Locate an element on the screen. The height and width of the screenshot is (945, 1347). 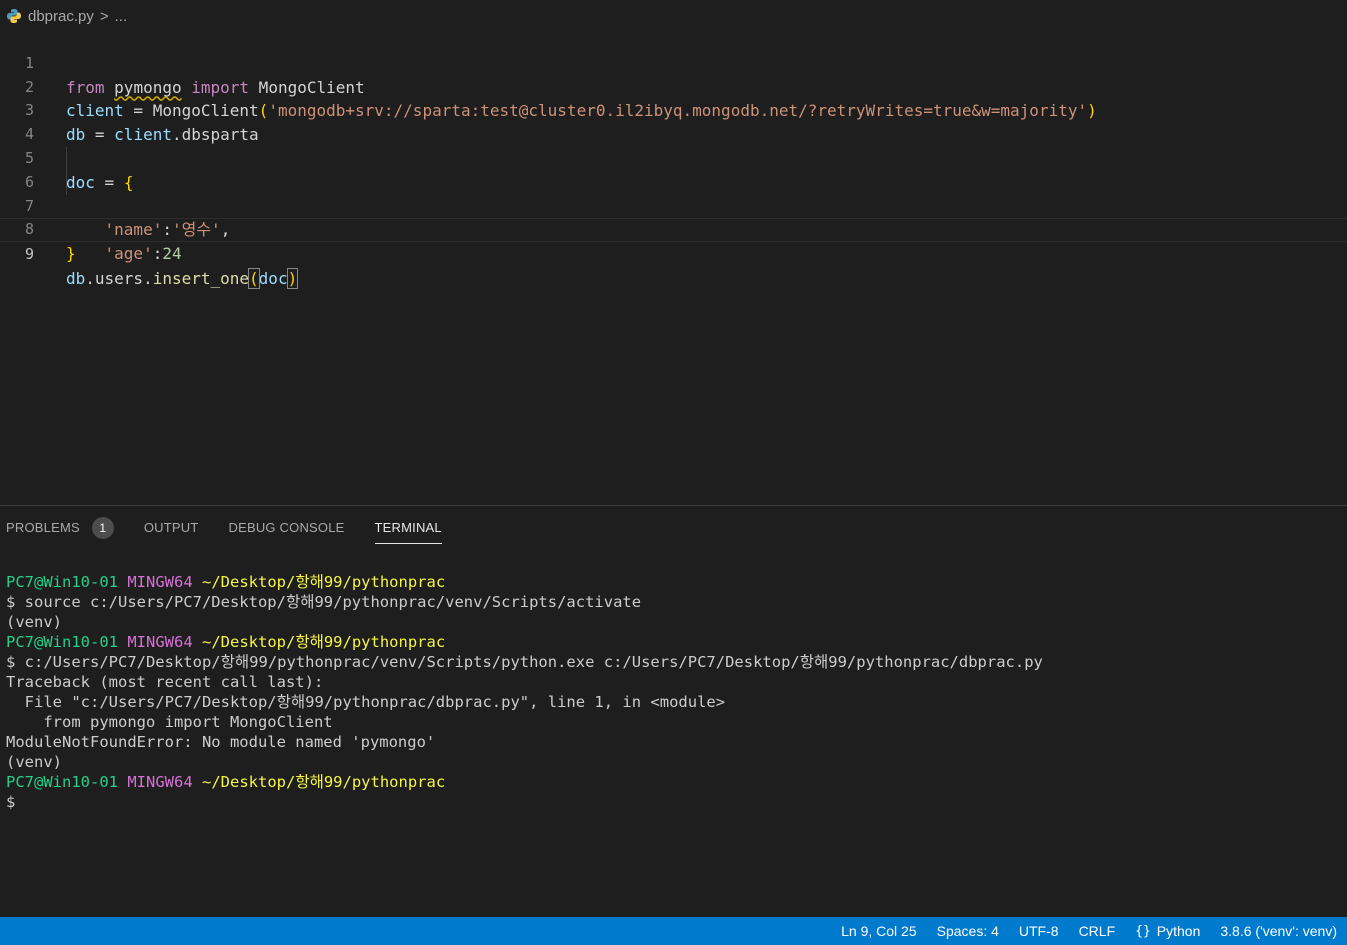
code-line: 1 from pymongo import MongoClient is located at coordinates (673, 62).